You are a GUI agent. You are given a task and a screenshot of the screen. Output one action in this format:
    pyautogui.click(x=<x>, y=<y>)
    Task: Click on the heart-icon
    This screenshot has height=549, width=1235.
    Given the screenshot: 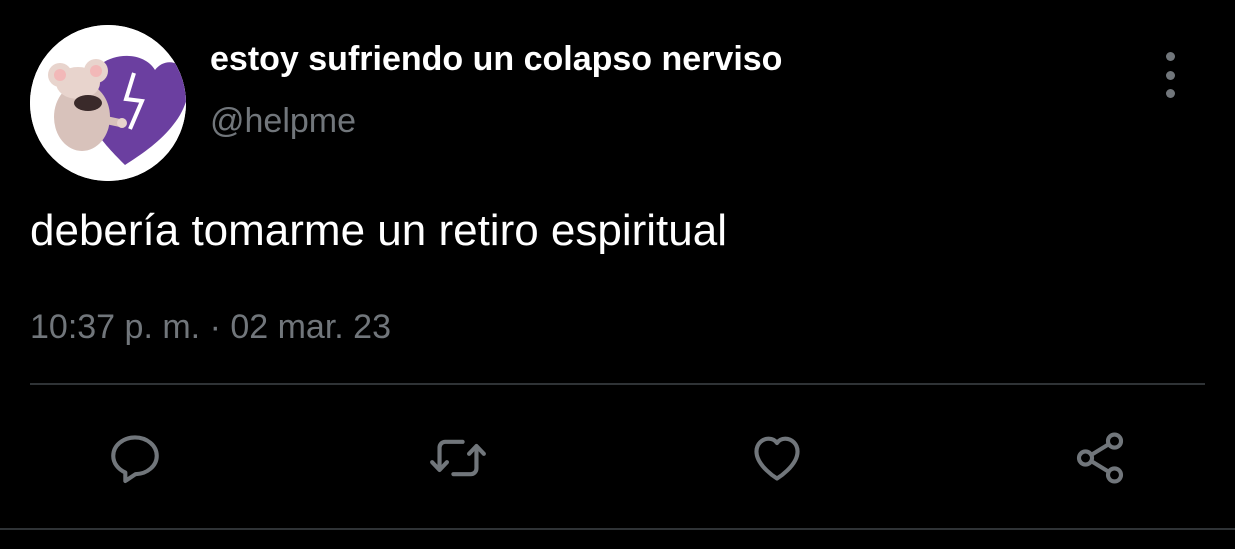 What is the action you would take?
    pyautogui.click(x=777, y=458)
    